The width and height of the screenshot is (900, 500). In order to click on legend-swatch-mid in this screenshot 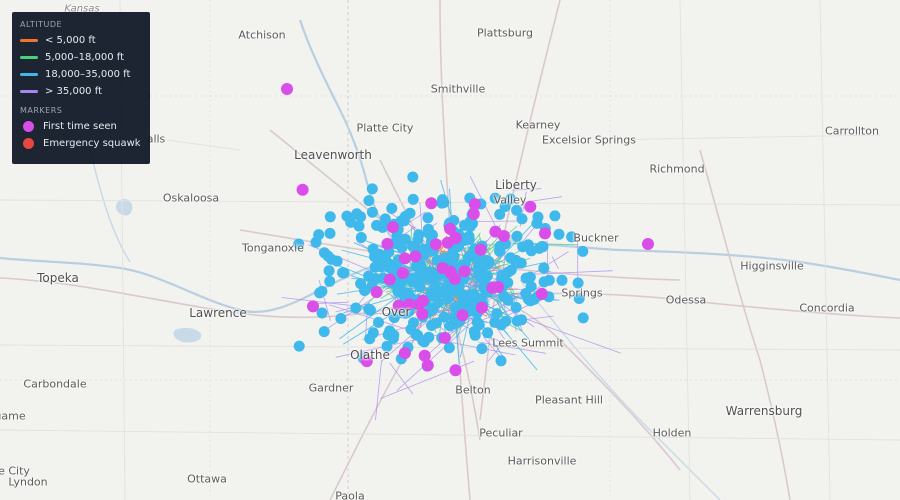, I will do `click(29, 57)`.